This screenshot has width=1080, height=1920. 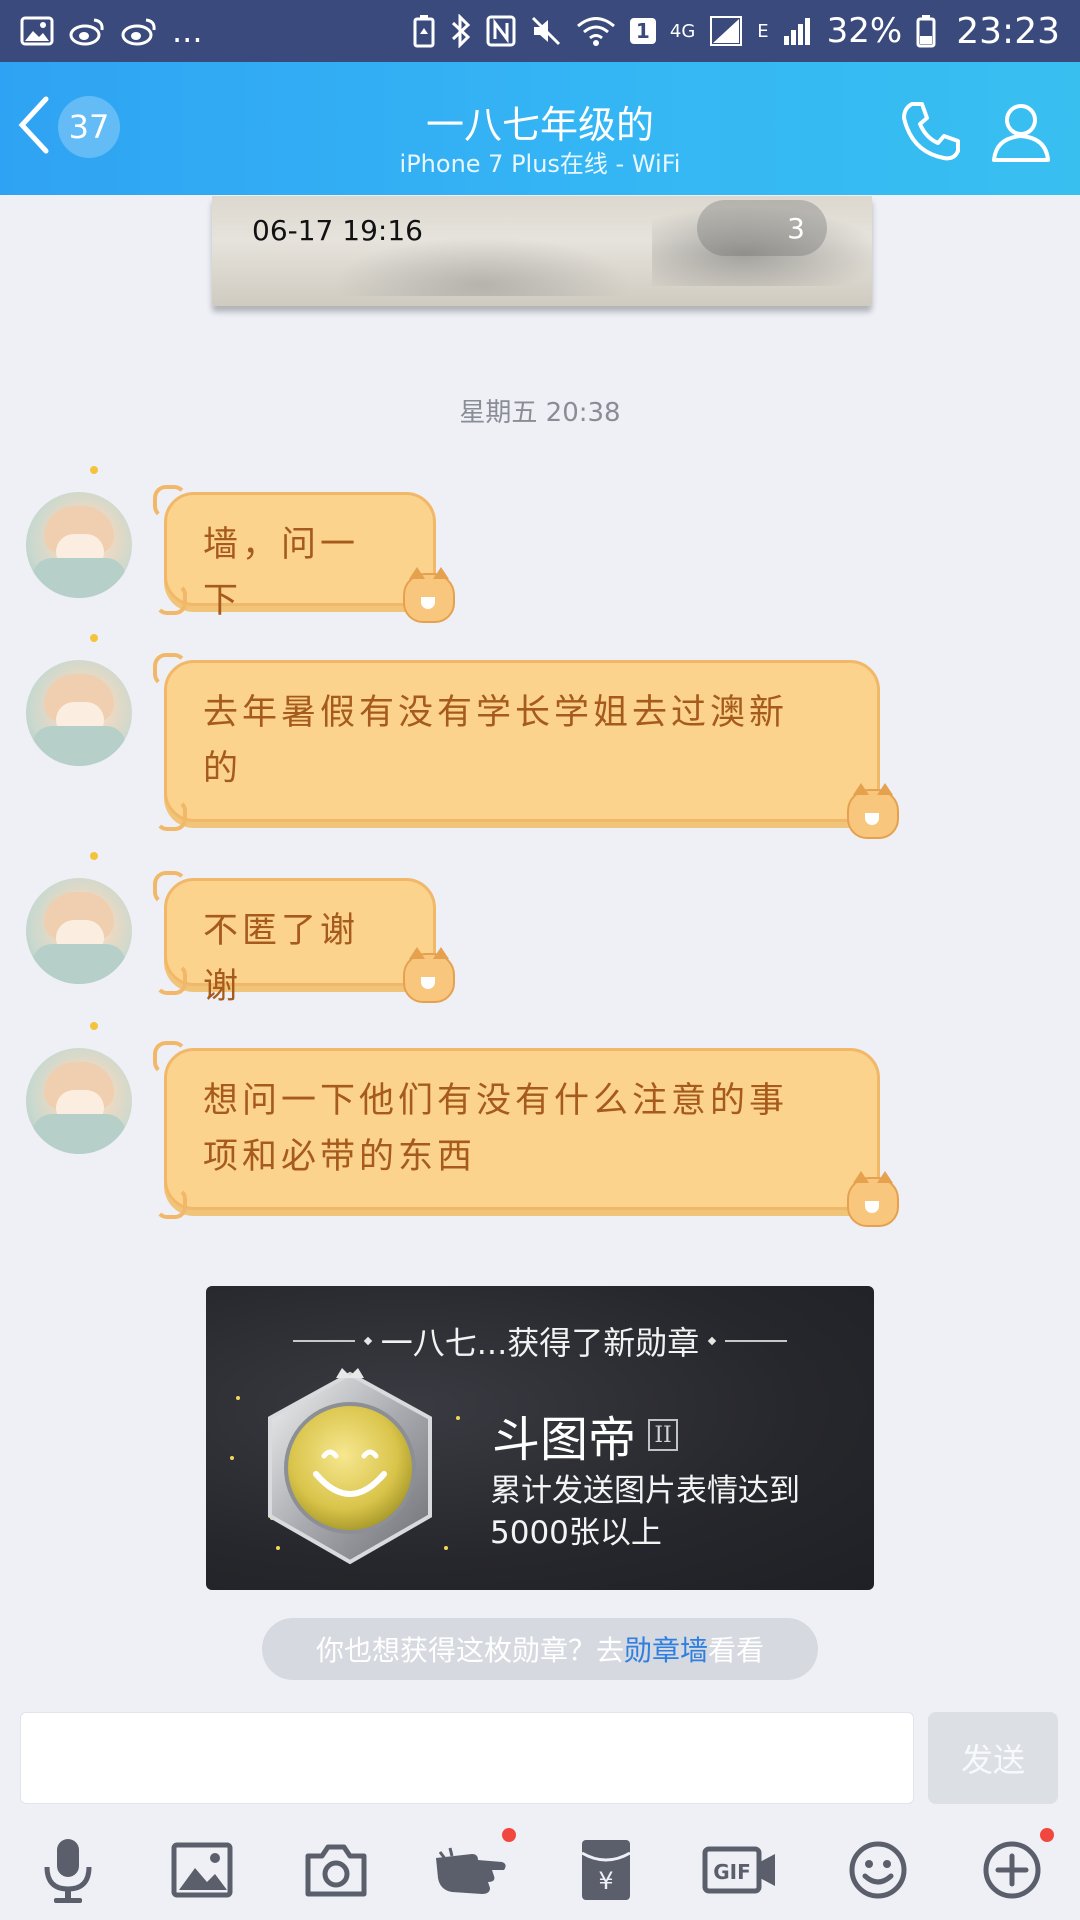 I want to click on gif-button: GIF, so click(x=740, y=1872).